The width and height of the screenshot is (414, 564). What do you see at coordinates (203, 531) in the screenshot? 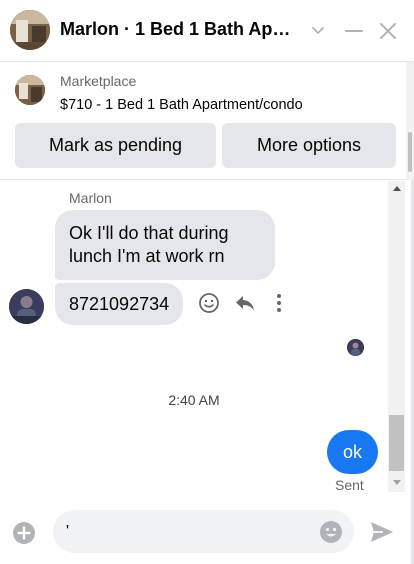
I see `message-input` at bounding box center [203, 531].